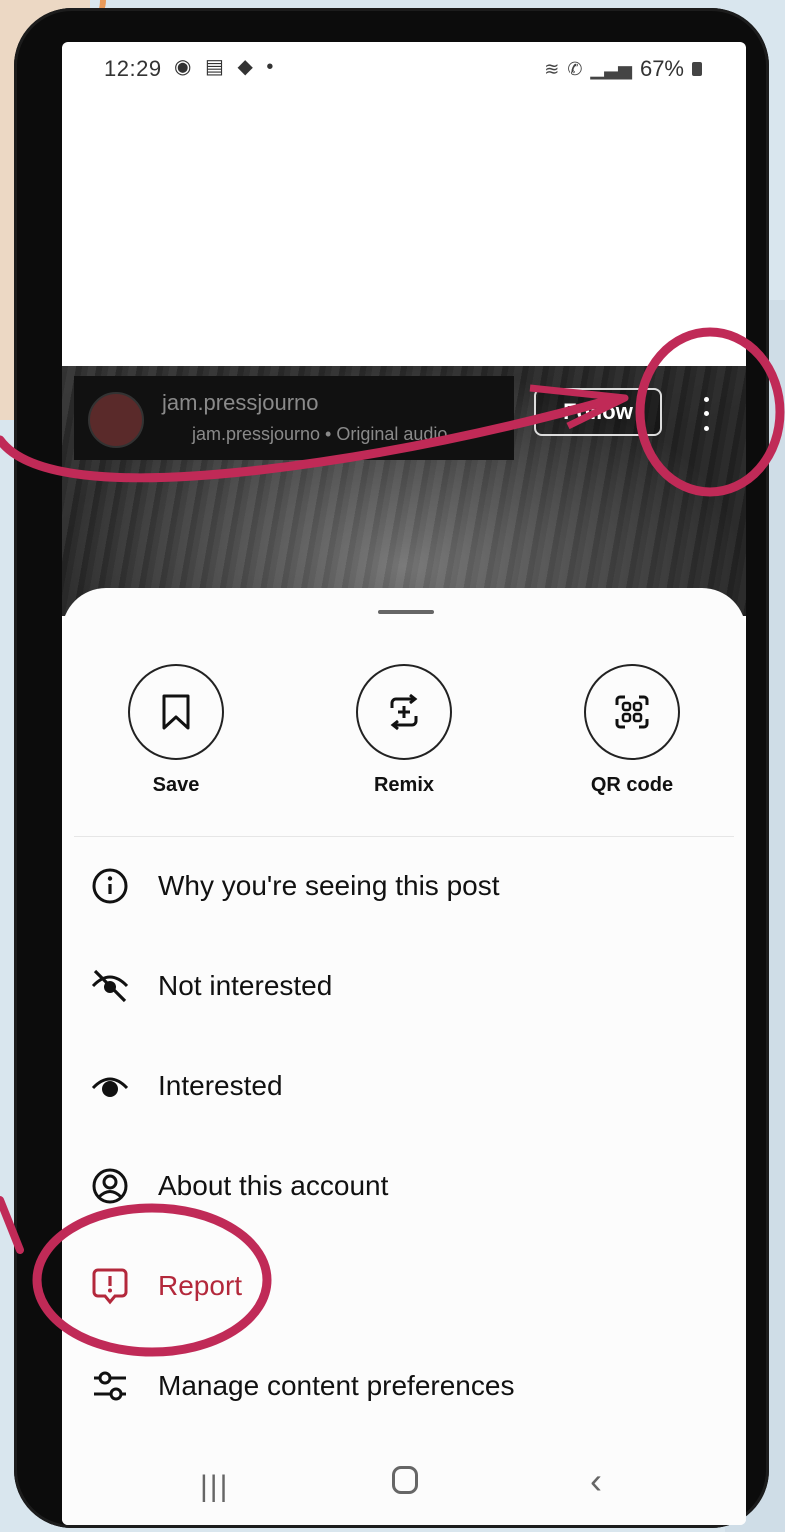  I want to click on navigation-bar: ||| ‹, so click(404, 1485).